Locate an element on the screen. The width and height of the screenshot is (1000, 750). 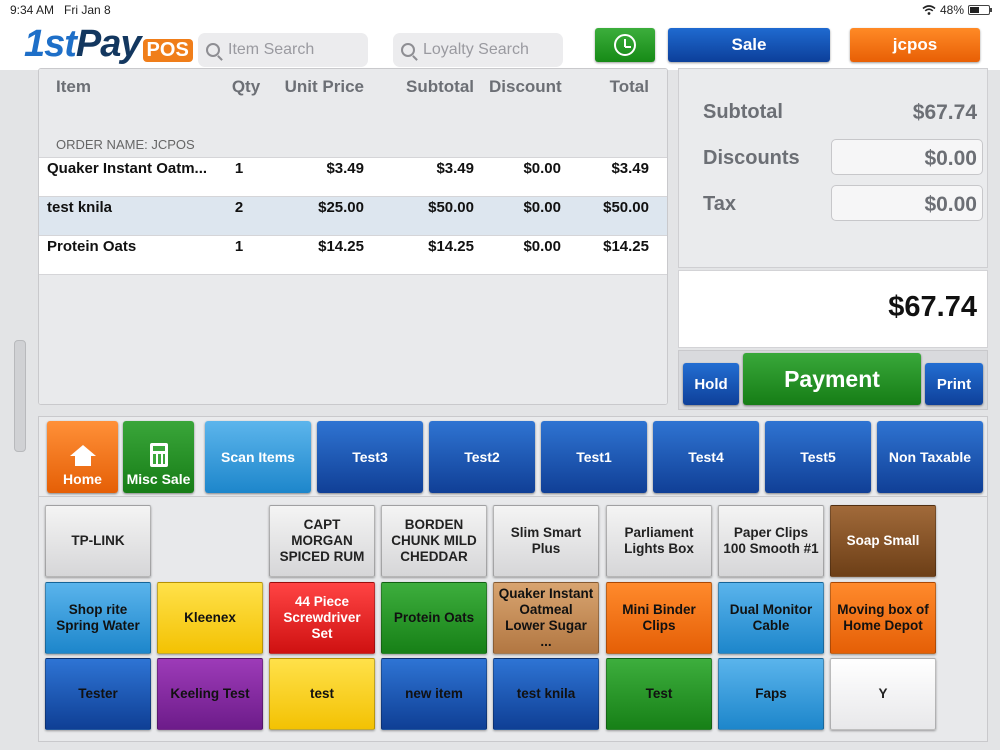
col-total: Total is located at coordinates (629, 86).